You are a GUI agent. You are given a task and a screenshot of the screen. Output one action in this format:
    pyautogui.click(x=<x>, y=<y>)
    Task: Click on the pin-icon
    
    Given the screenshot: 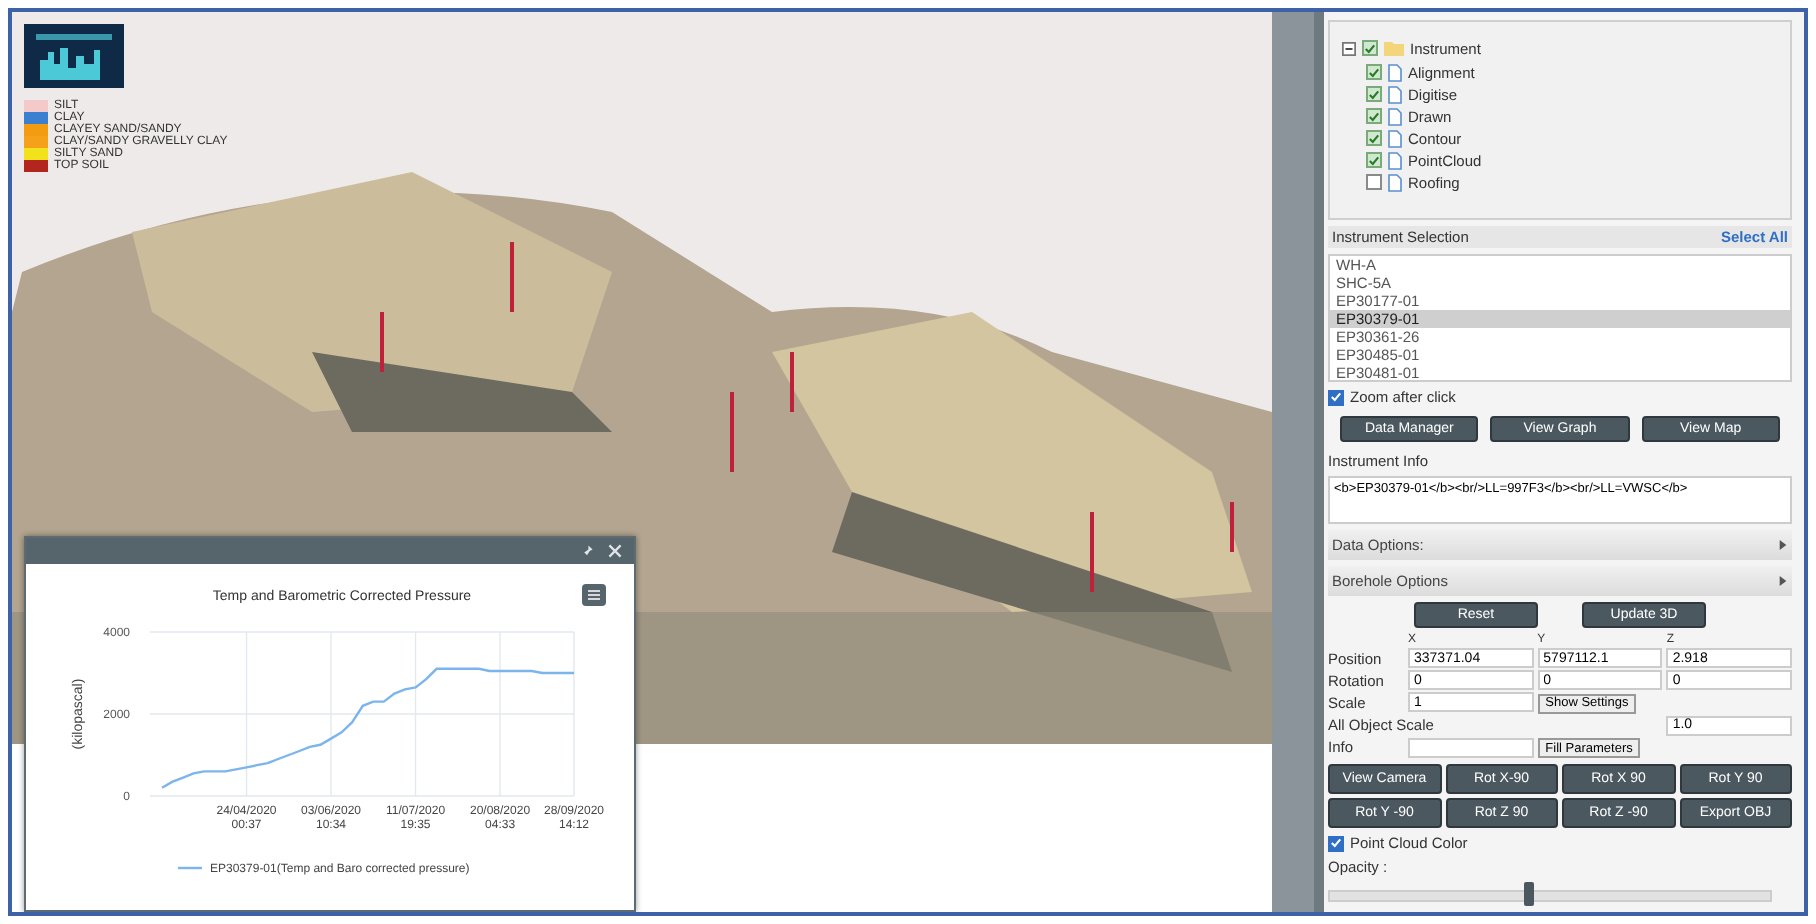 What is the action you would take?
    pyautogui.click(x=587, y=551)
    